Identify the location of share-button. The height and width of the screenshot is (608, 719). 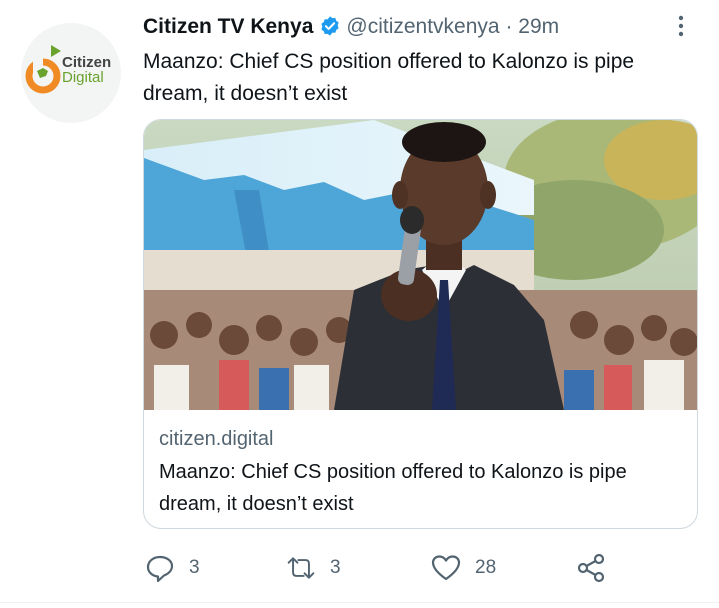
(598, 568).